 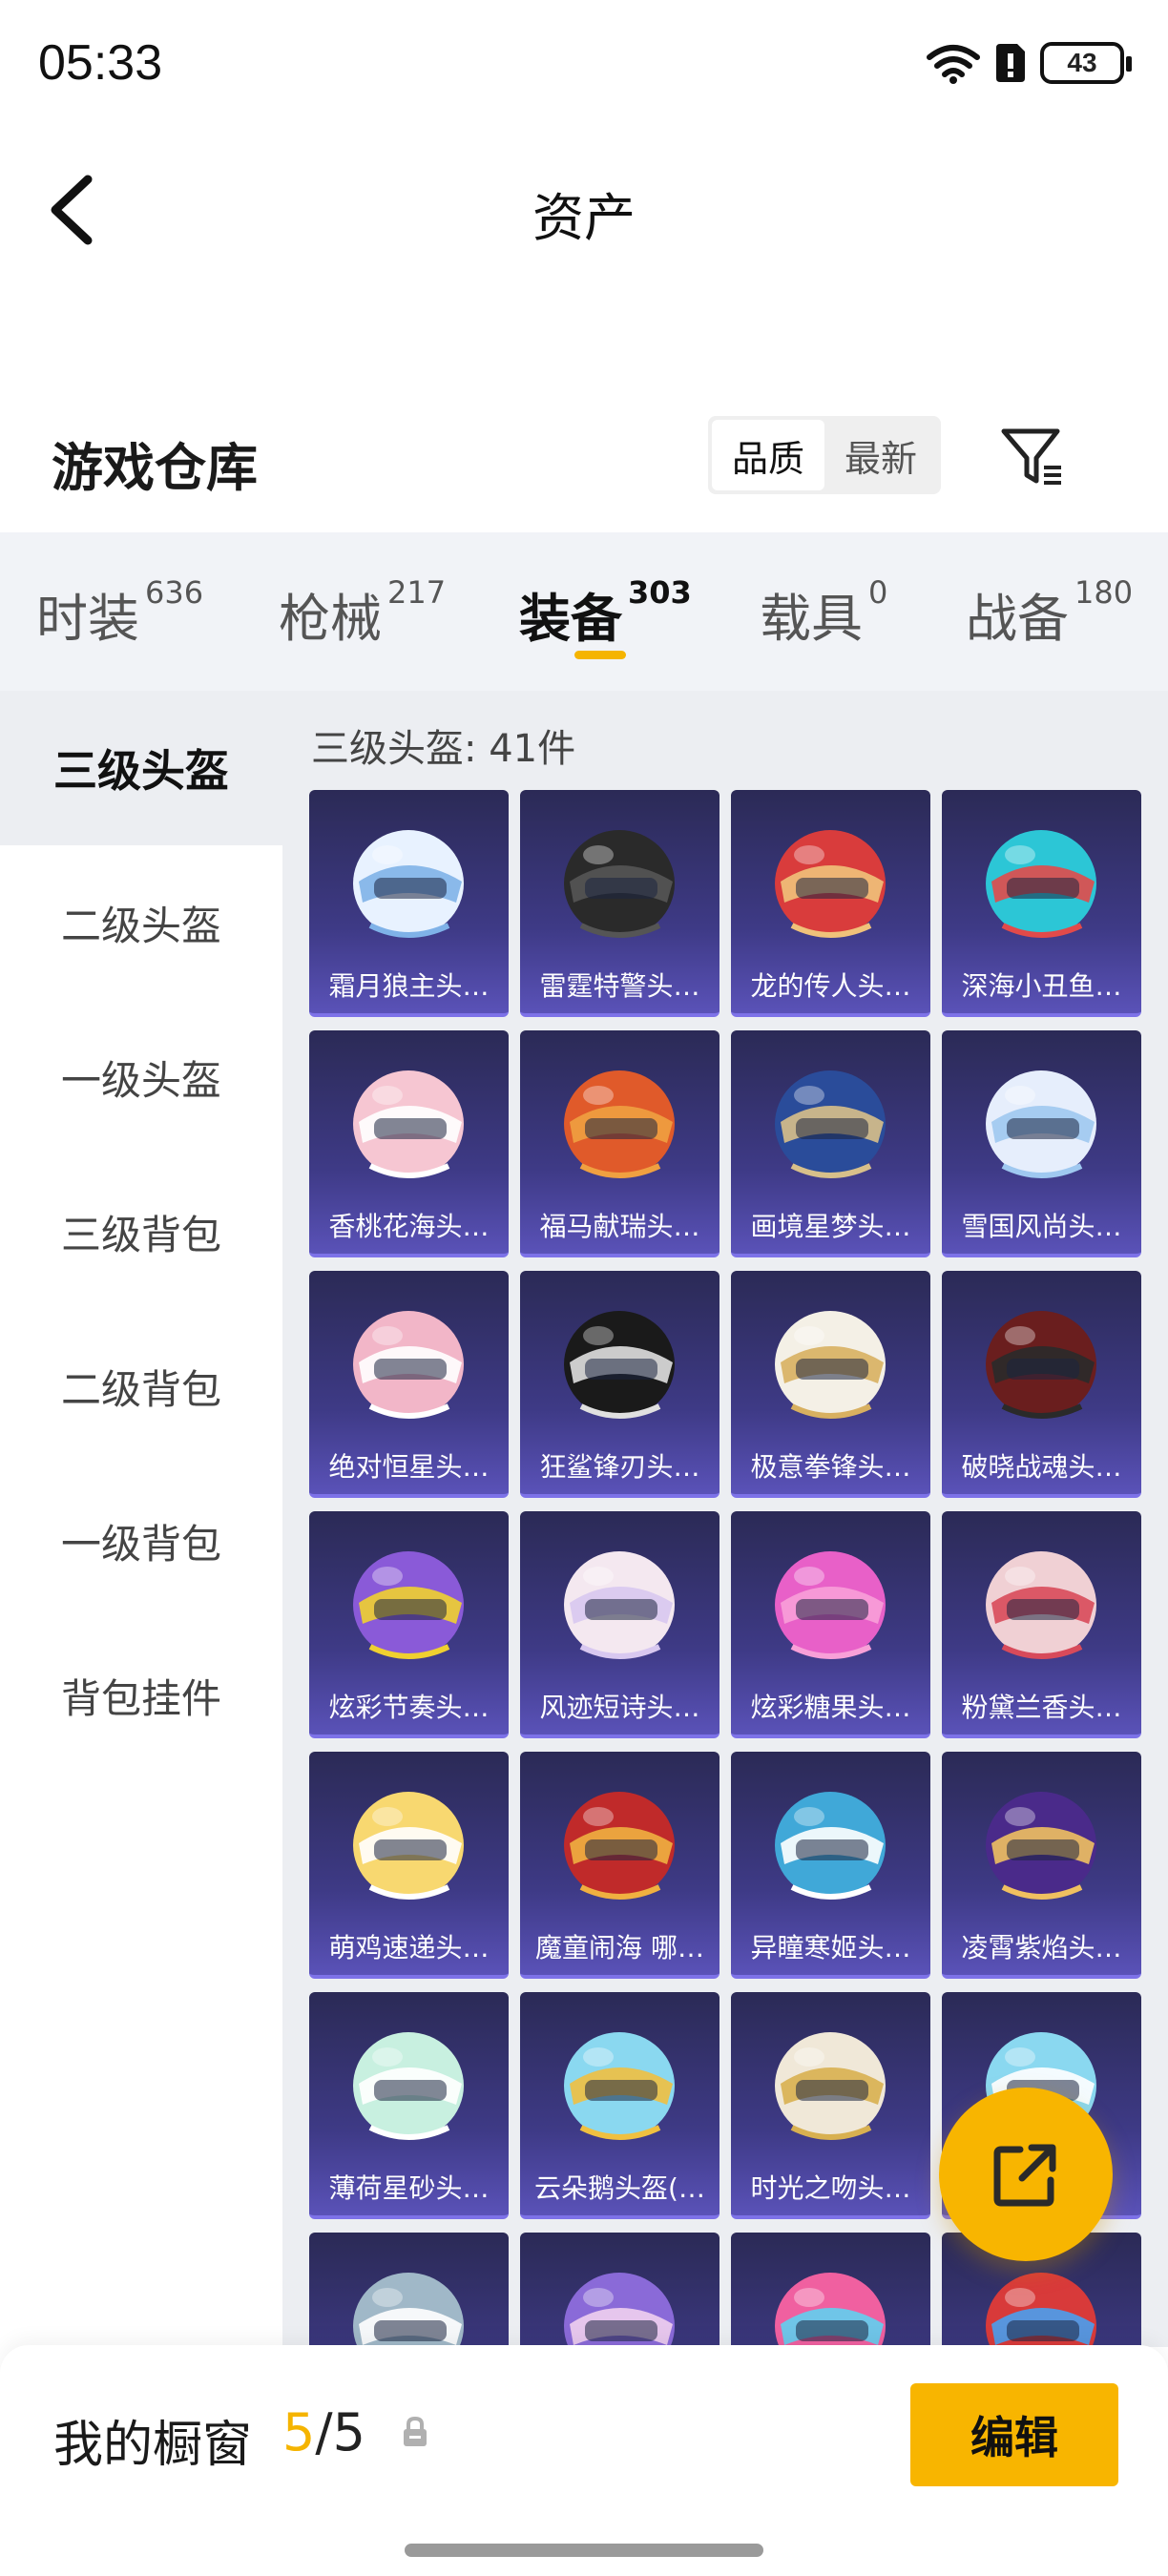 What do you see at coordinates (443, 749) in the screenshot?
I see `item-count-label: 三级头盔: 41件` at bounding box center [443, 749].